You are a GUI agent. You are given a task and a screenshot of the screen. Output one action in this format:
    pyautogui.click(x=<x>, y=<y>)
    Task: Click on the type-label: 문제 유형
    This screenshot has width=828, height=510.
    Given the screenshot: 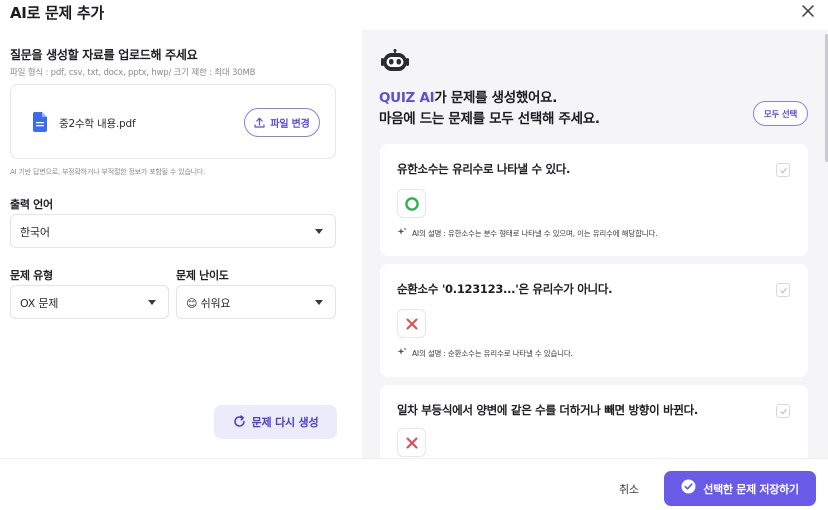 What is the action you would take?
    pyautogui.click(x=31, y=275)
    